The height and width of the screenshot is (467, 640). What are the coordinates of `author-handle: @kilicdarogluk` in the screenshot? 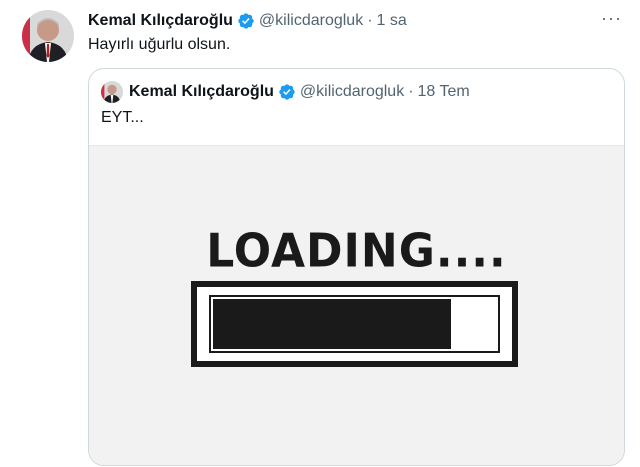 It's located at (311, 21).